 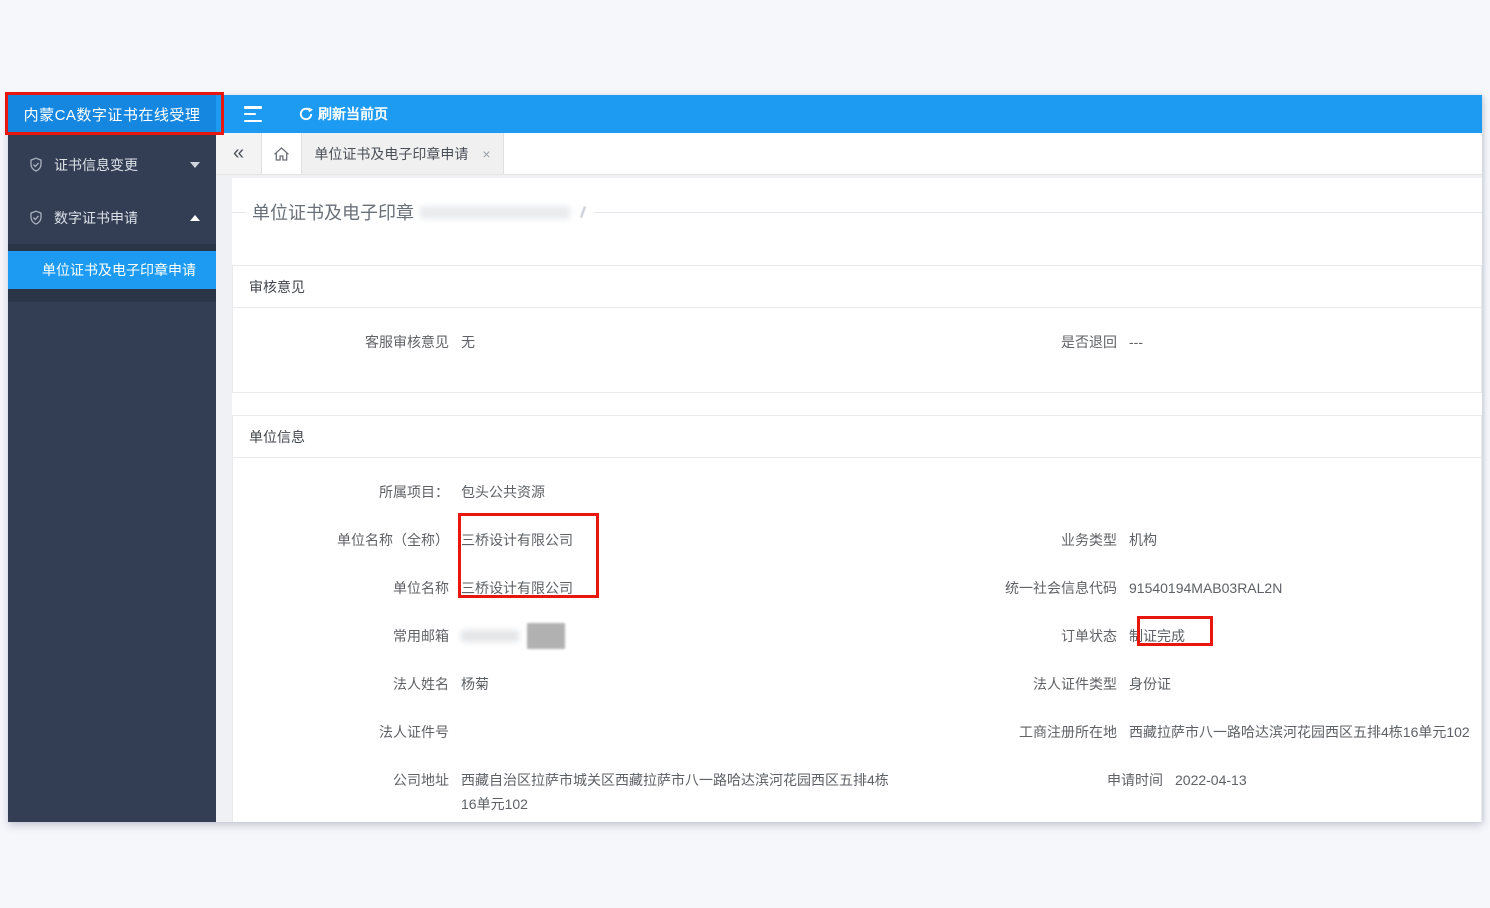 I want to click on redacted-email-block, so click(x=546, y=636).